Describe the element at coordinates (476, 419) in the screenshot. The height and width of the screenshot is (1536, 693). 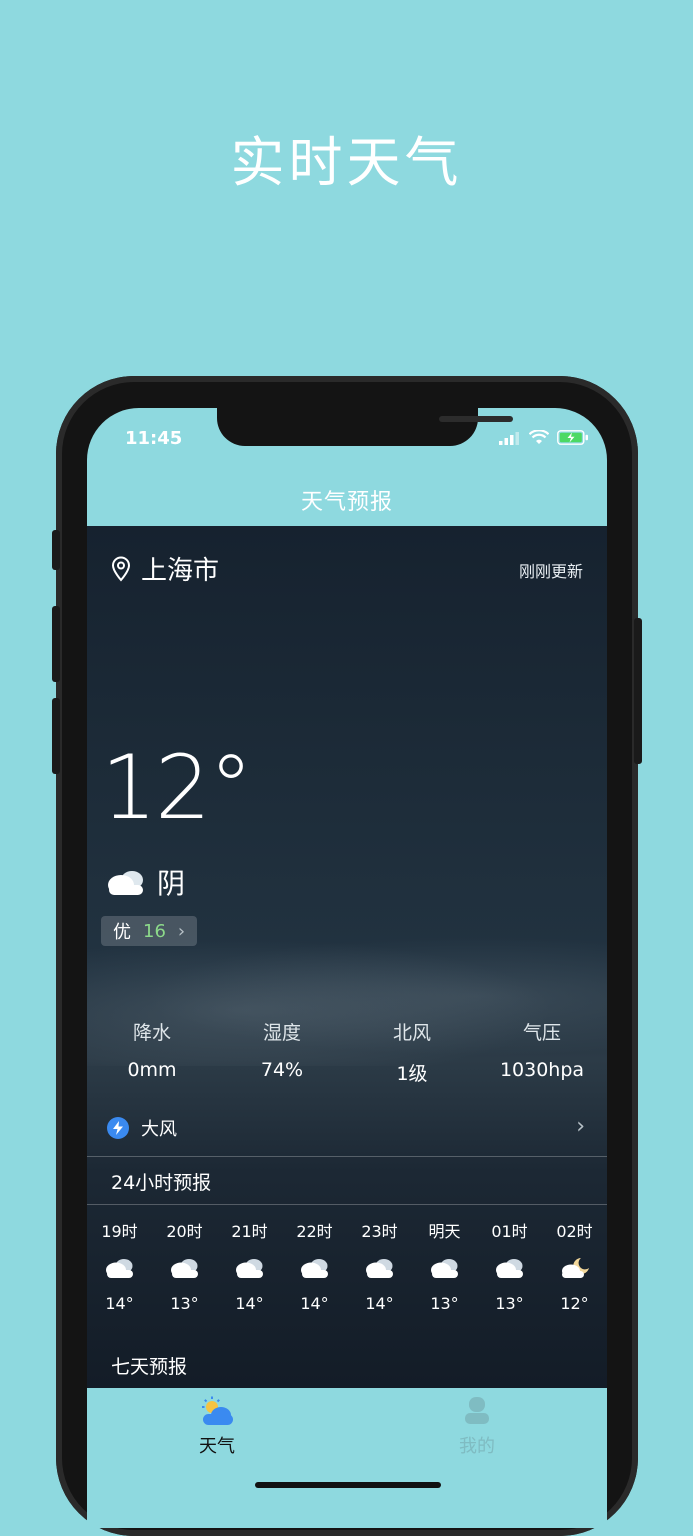
I see `speaker` at that location.